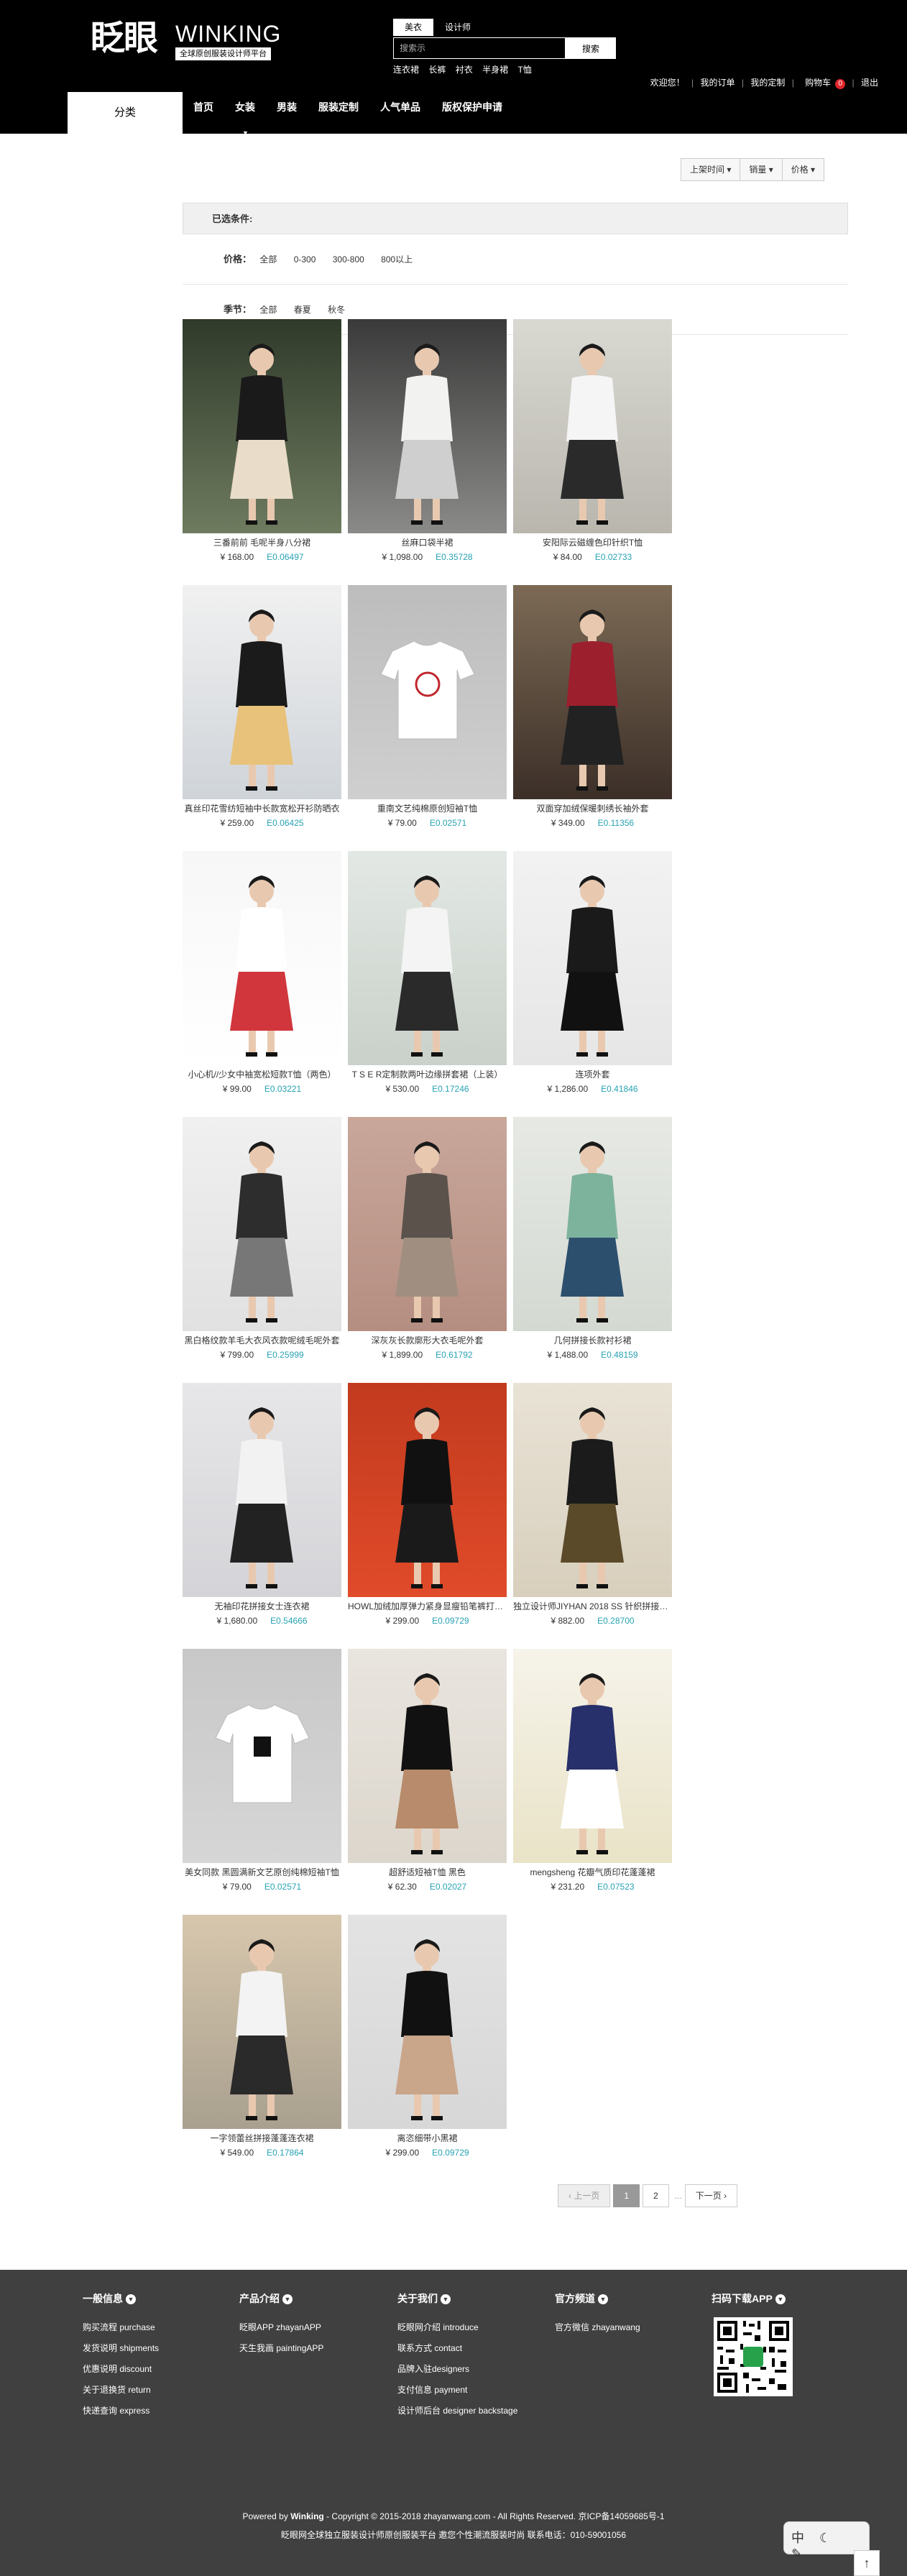 The image size is (907, 2576). I want to click on product-card: 连项外套 ¥ 1,286.00 E0.41846, so click(592, 984).